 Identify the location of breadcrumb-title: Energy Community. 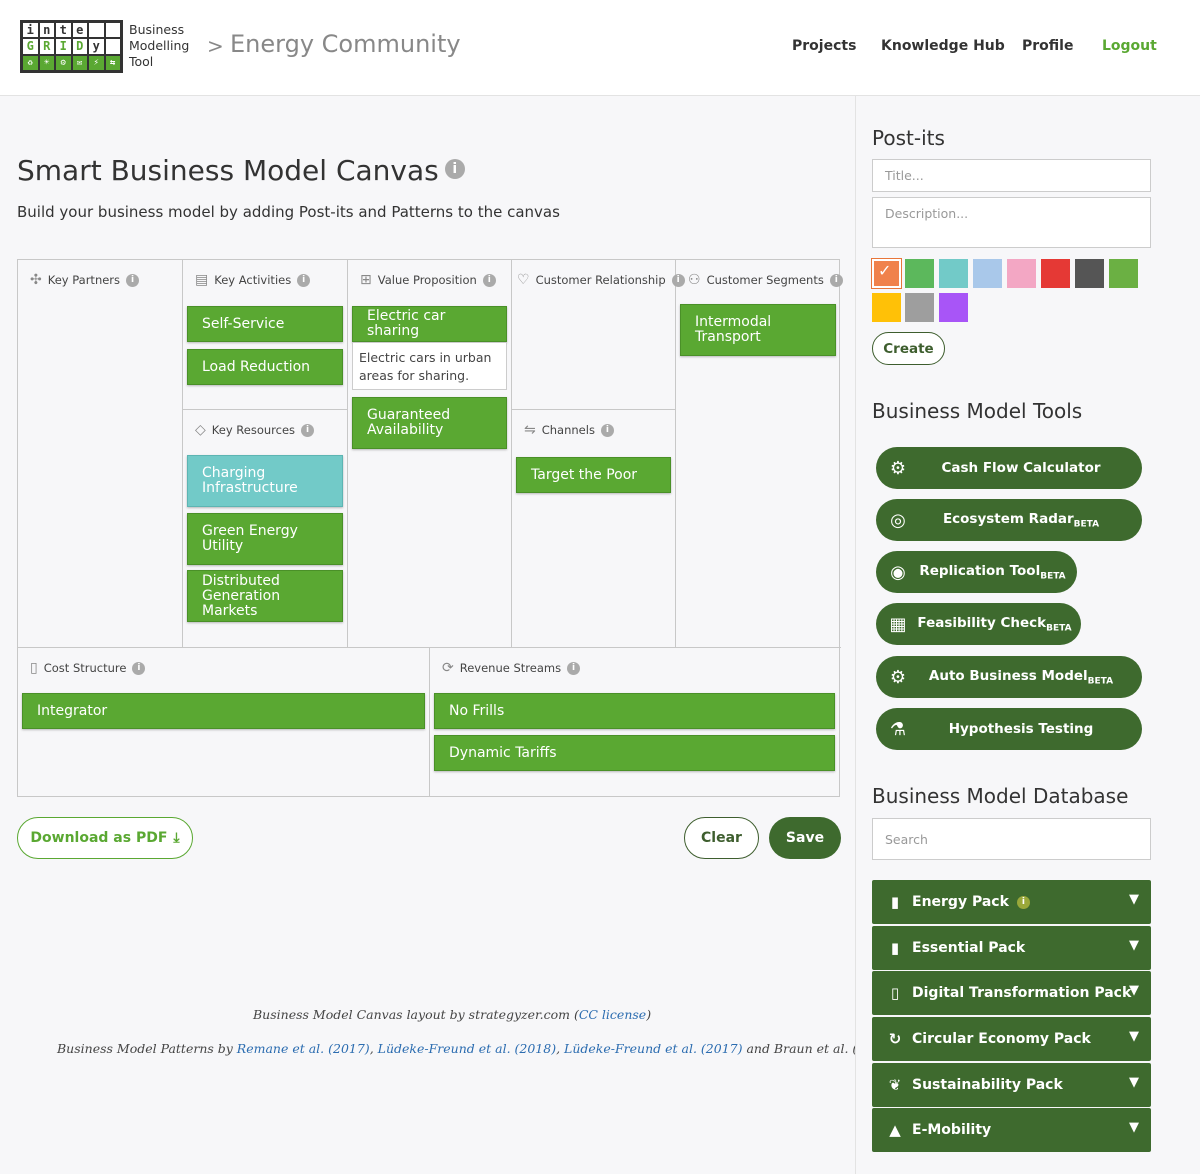
(345, 44).